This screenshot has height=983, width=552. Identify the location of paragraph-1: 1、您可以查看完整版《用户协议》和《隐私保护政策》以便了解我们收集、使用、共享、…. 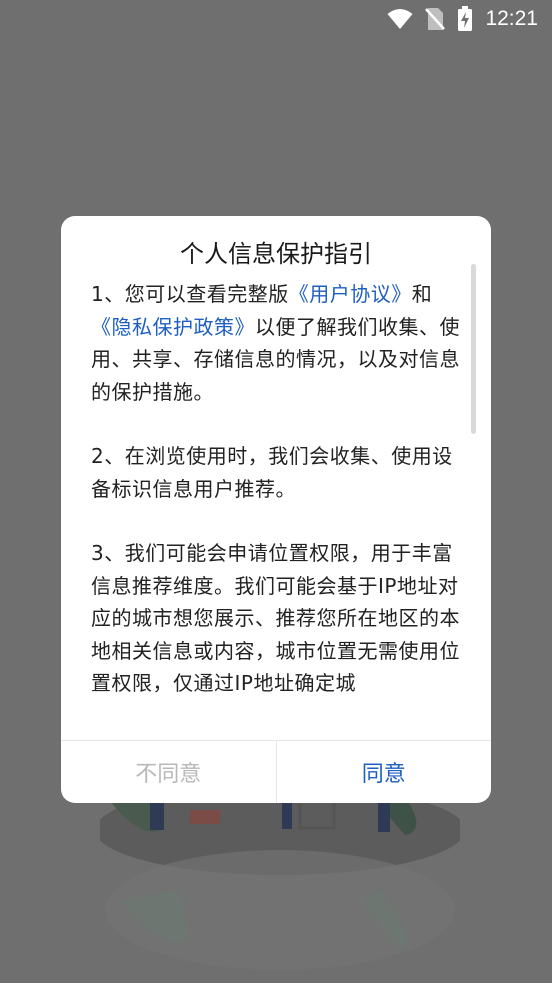
(276, 343).